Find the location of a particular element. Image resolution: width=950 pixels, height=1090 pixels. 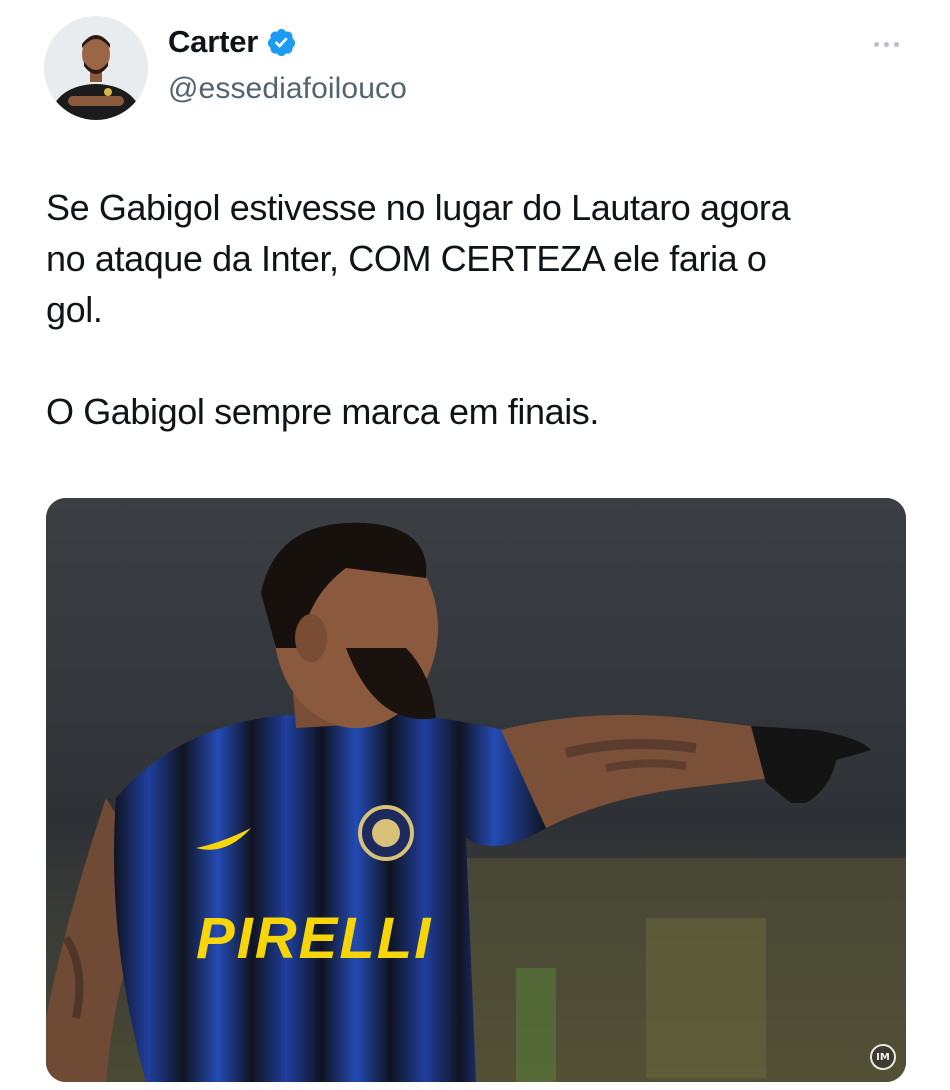

more-horizontal-icon is located at coordinates (876, 44).